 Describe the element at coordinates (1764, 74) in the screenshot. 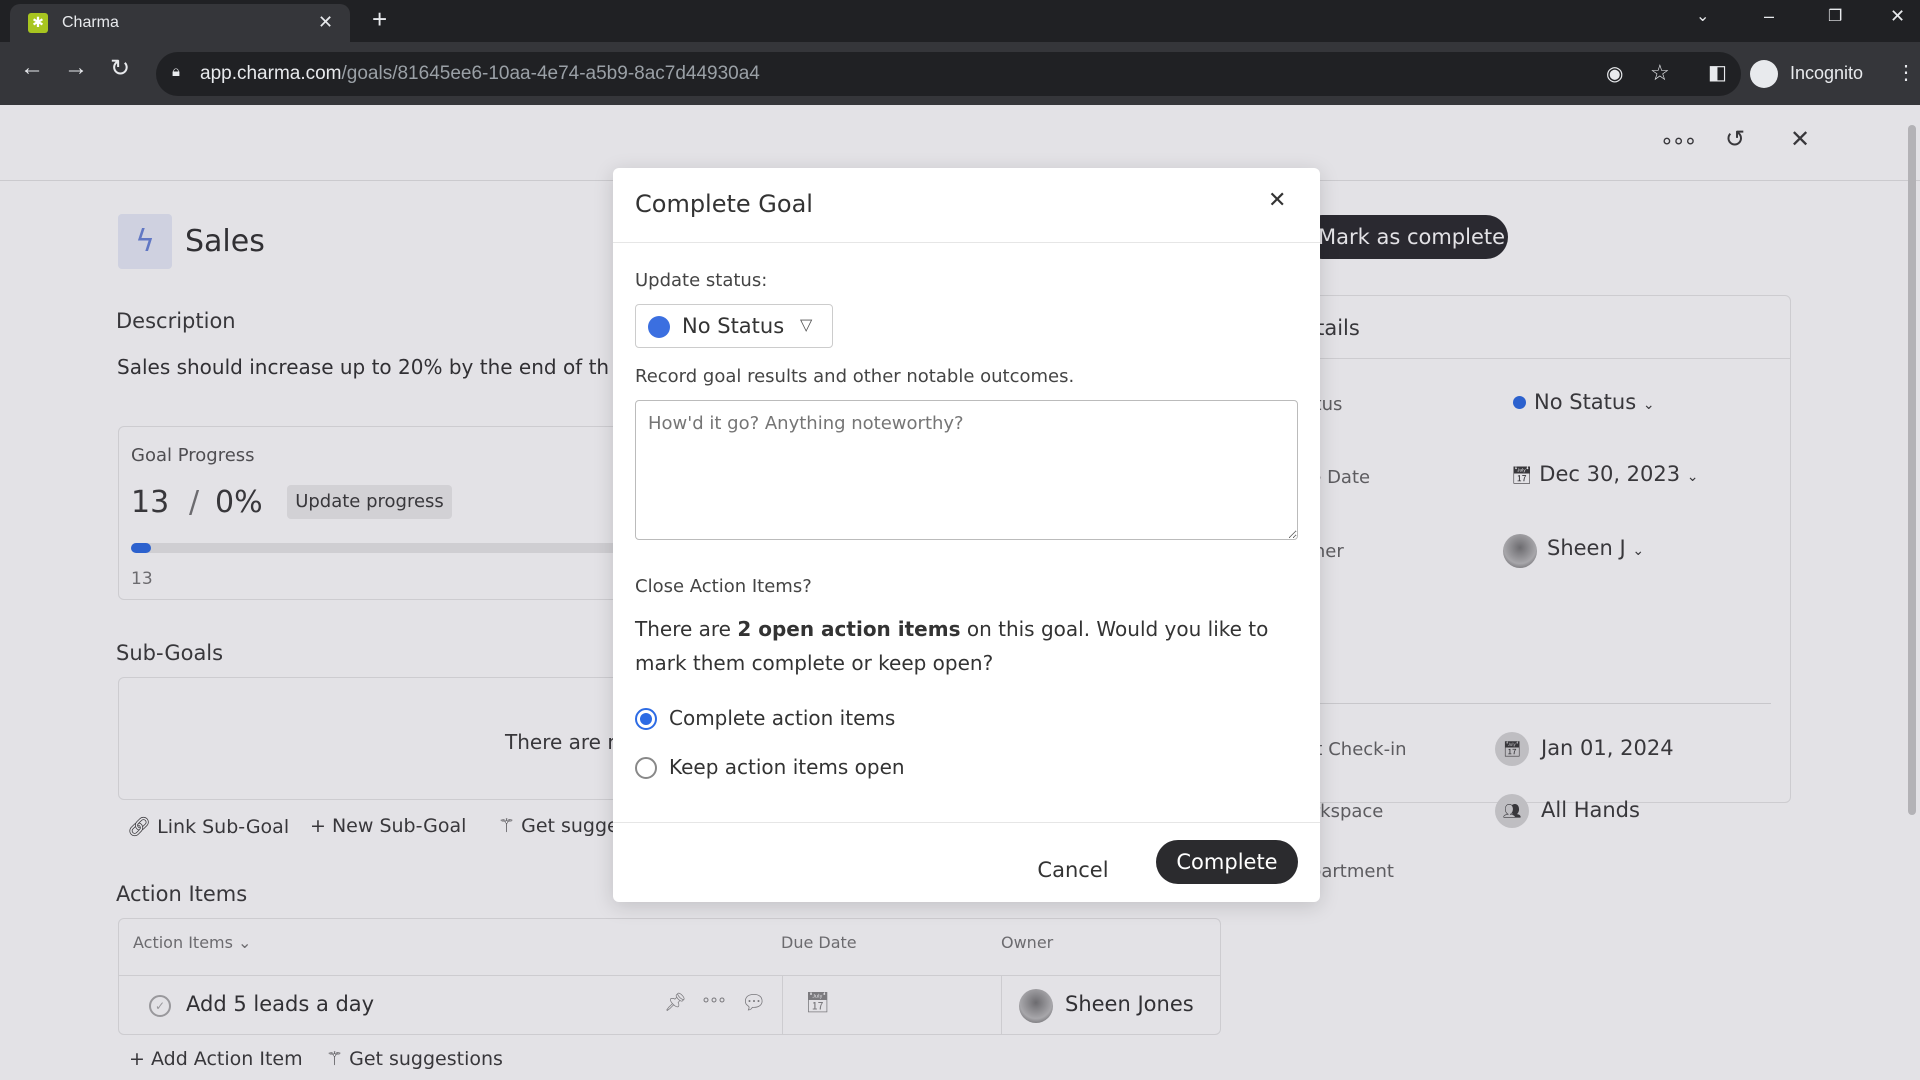

I see `incognito-icon` at that location.